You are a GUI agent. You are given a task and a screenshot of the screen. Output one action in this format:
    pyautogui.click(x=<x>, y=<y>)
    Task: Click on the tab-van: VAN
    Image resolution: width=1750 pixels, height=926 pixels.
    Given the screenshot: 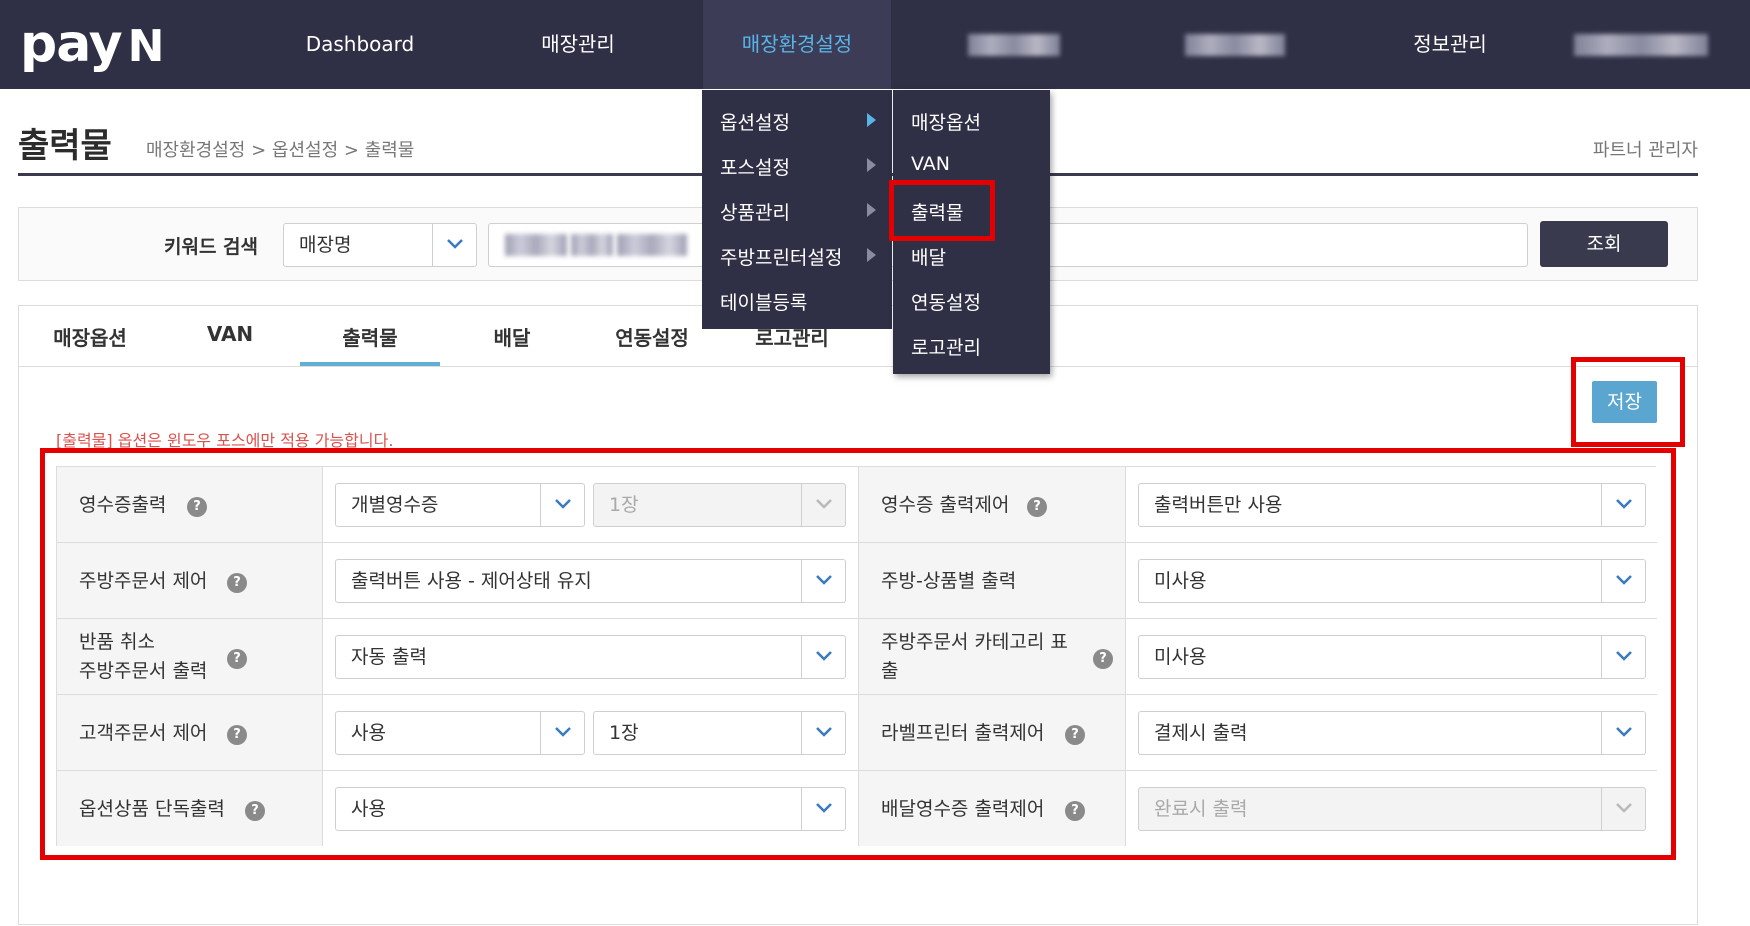 What is the action you would take?
    pyautogui.click(x=230, y=334)
    